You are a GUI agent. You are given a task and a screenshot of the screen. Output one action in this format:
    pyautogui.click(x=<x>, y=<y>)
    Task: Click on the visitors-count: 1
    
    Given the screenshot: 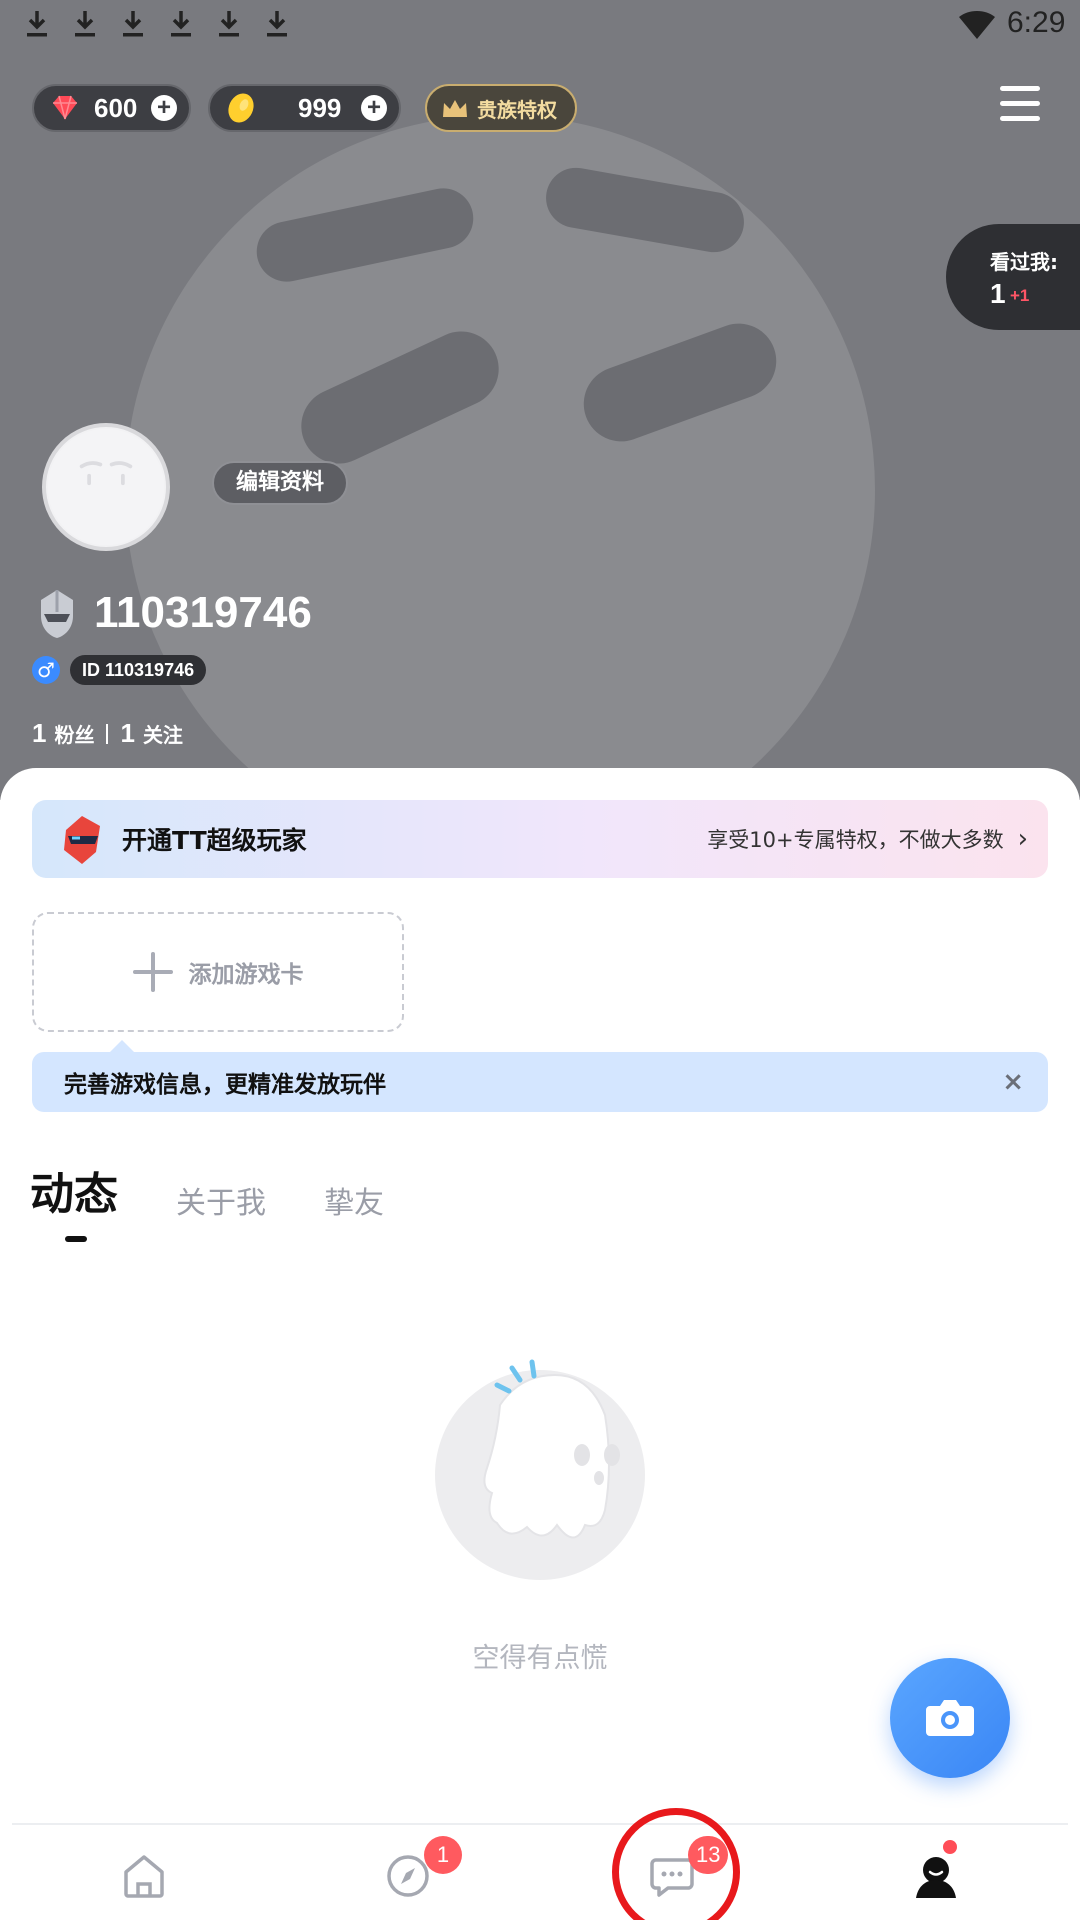 What is the action you would take?
    pyautogui.click(x=998, y=293)
    